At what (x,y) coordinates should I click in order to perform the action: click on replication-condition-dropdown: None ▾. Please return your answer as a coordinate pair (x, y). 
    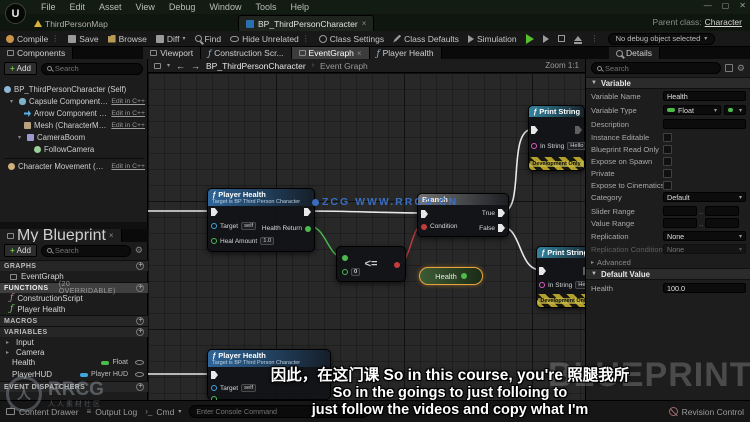
    Looking at the image, I should click on (704, 249).